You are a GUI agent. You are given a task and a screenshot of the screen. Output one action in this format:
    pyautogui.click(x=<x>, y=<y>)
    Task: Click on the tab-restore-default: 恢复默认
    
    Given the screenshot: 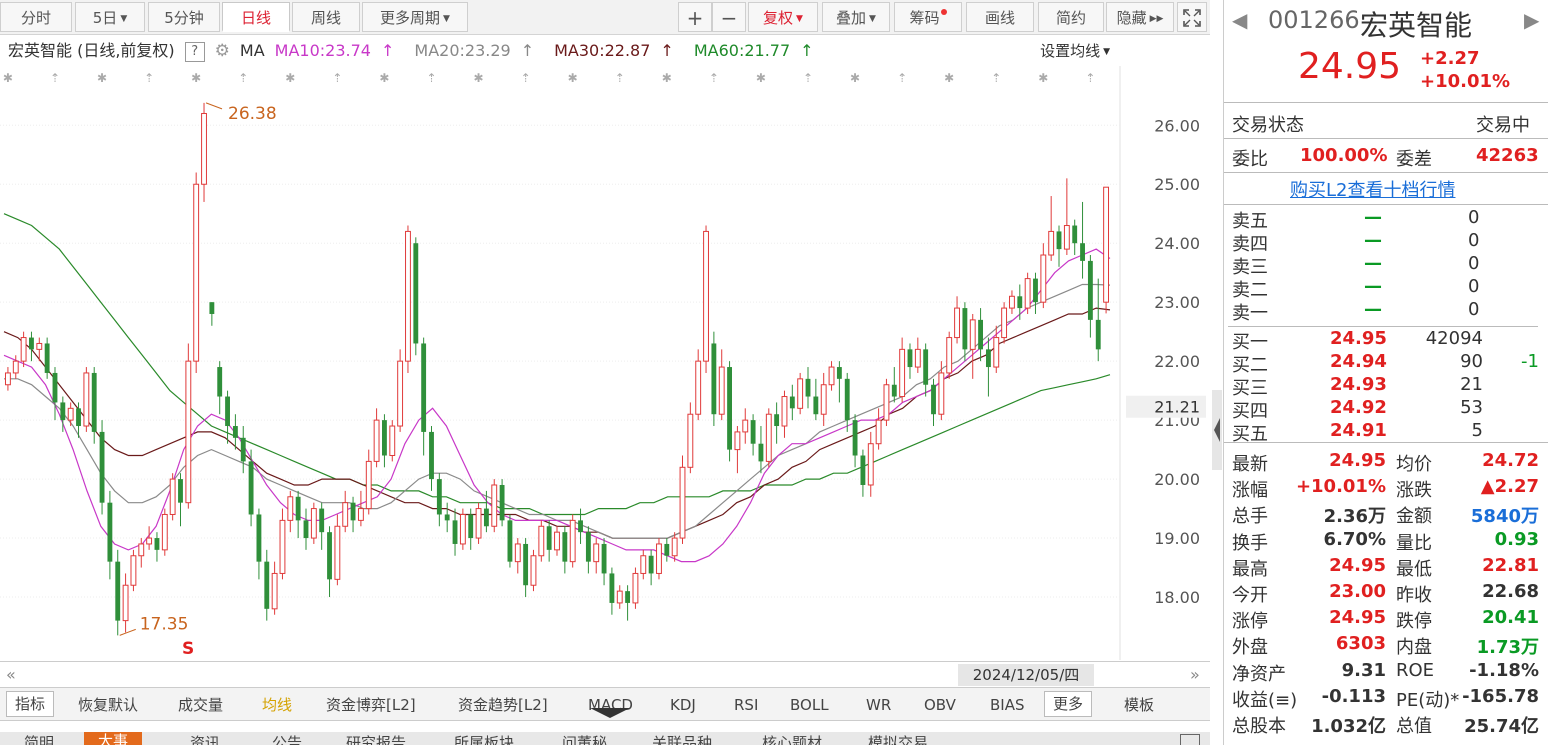 What is the action you would take?
    pyautogui.click(x=108, y=705)
    